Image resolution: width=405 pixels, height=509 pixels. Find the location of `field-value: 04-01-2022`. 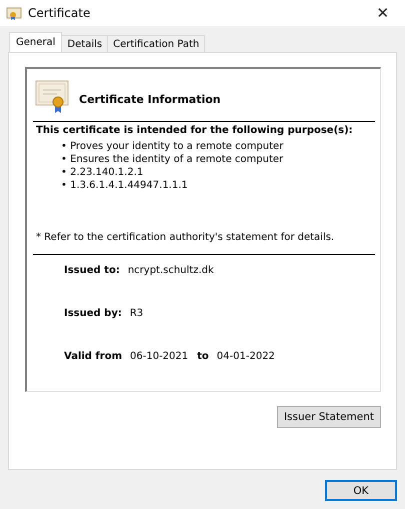

field-value: 04-01-2022 is located at coordinates (245, 357).